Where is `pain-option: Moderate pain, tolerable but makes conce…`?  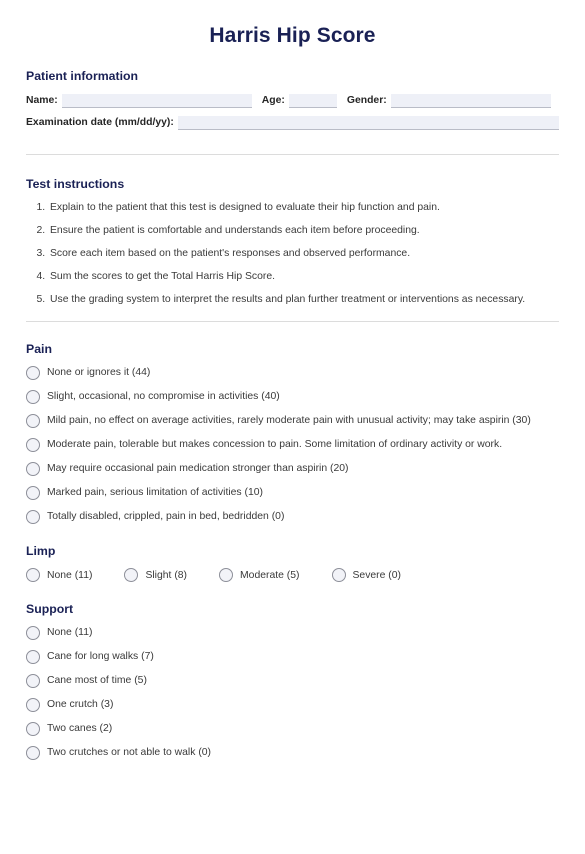 pain-option: Moderate pain, tolerable but makes conce… is located at coordinates (292, 445).